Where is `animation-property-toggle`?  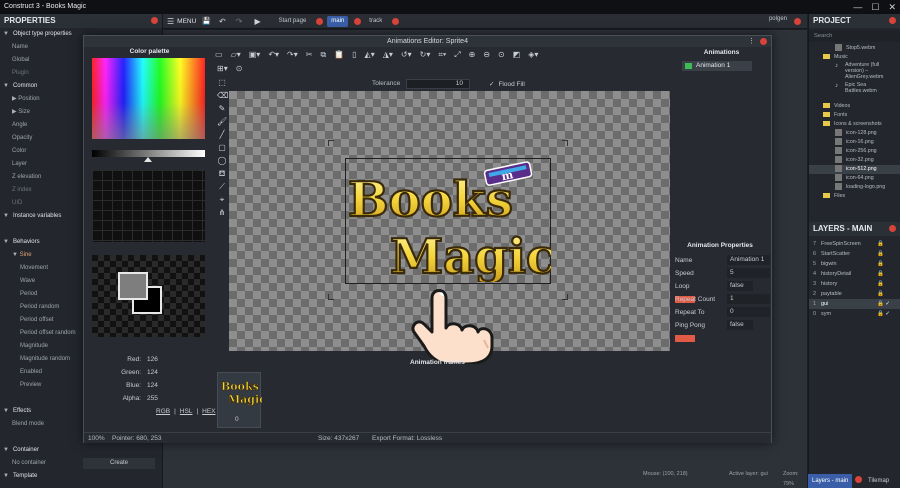 animation-property-toggle is located at coordinates (685, 338).